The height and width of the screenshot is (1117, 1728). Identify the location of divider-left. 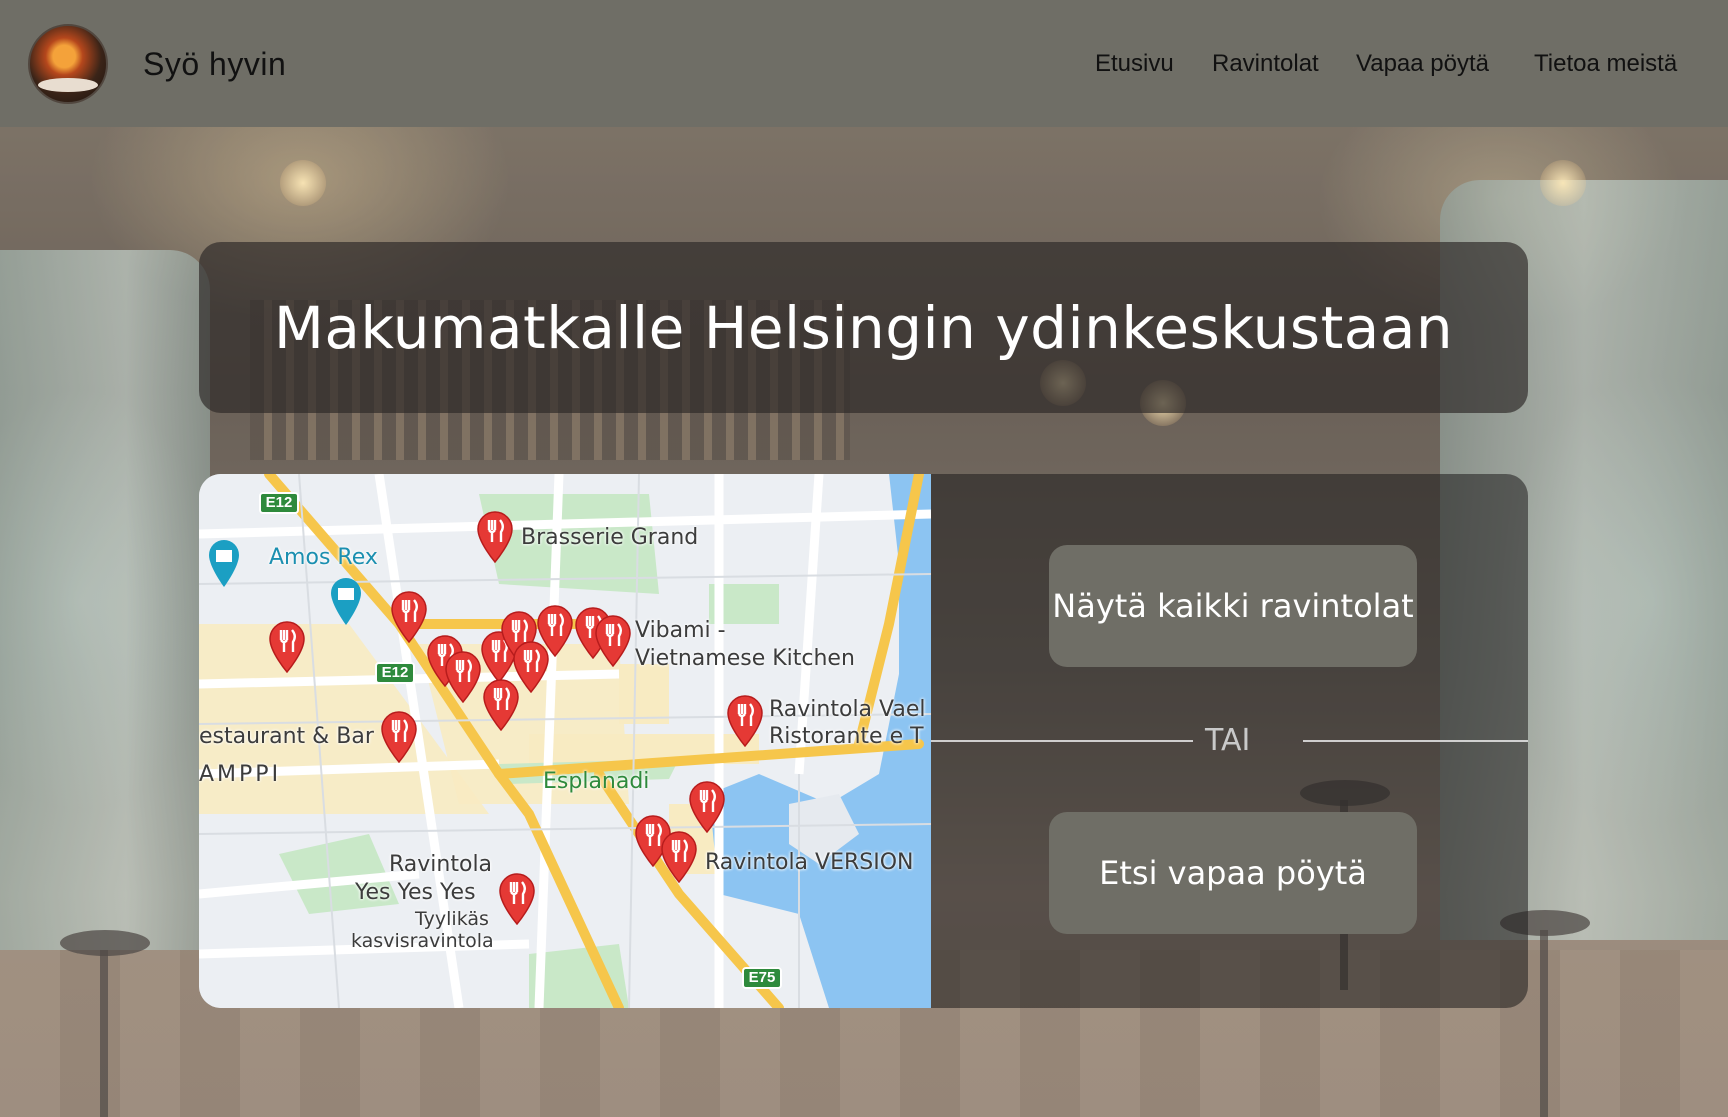
(1062, 741).